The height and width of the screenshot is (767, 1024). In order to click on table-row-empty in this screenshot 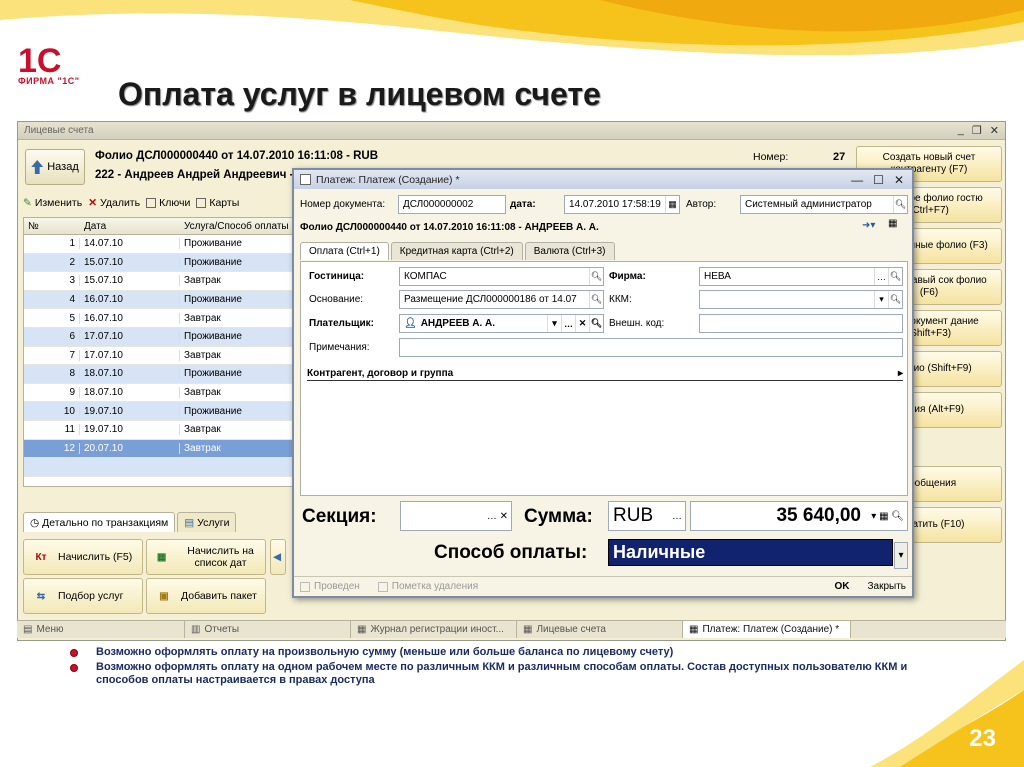, I will do `click(161, 467)`.